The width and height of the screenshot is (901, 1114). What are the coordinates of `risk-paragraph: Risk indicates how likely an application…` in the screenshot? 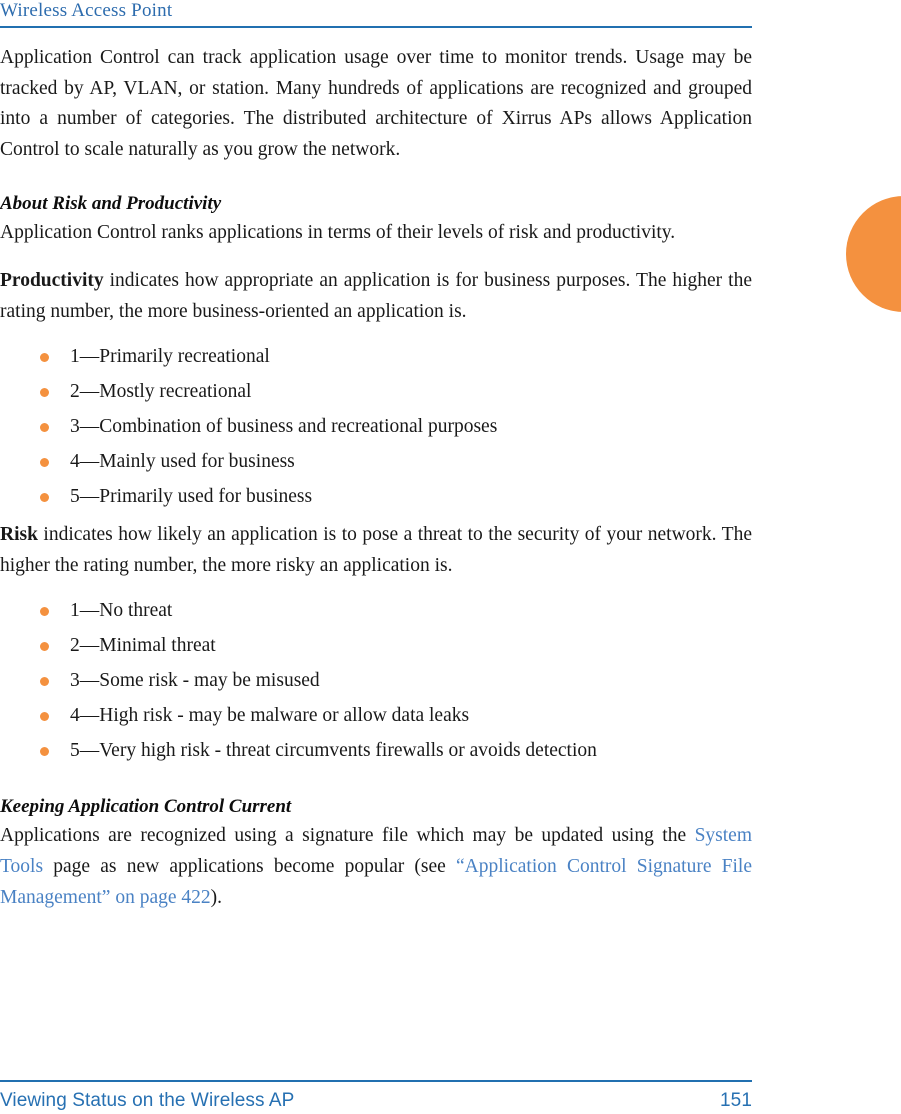 It's located at (376, 550).